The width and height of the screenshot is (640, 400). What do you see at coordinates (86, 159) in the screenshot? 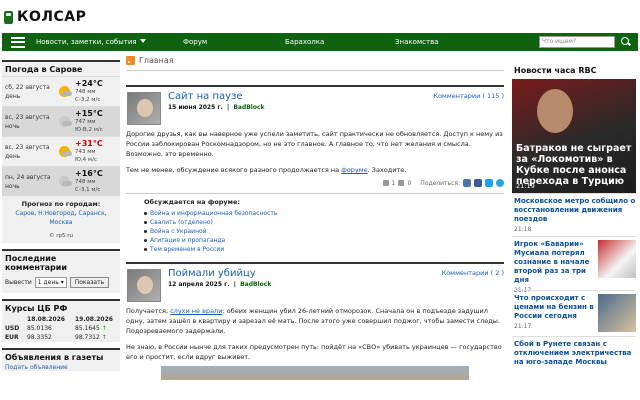
I see `weather-wind: Ю,4 м/с` at bounding box center [86, 159].